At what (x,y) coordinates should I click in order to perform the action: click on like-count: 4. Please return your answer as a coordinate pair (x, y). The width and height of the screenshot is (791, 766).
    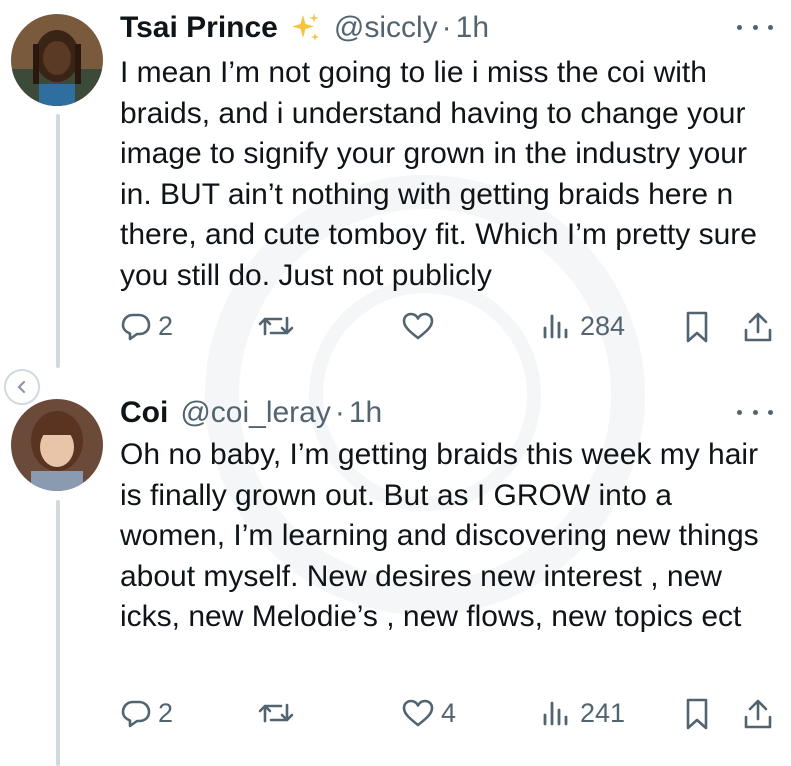
    Looking at the image, I should click on (449, 712).